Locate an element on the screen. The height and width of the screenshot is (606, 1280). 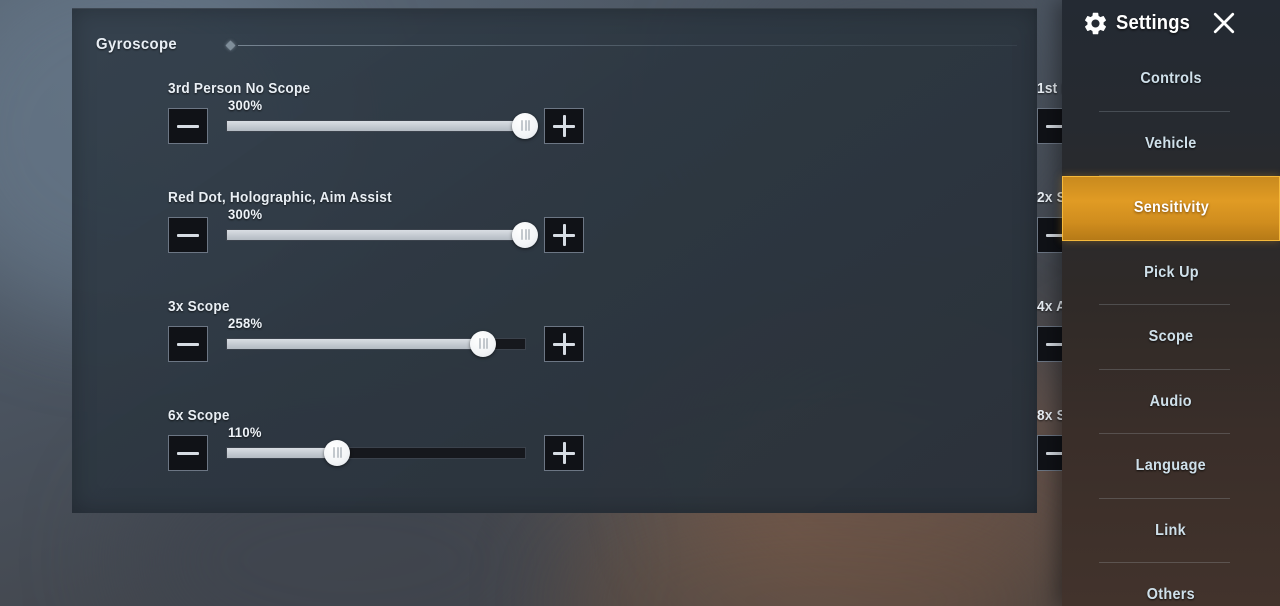
sidebar-item-controls: Controls is located at coordinates (1171, 79).